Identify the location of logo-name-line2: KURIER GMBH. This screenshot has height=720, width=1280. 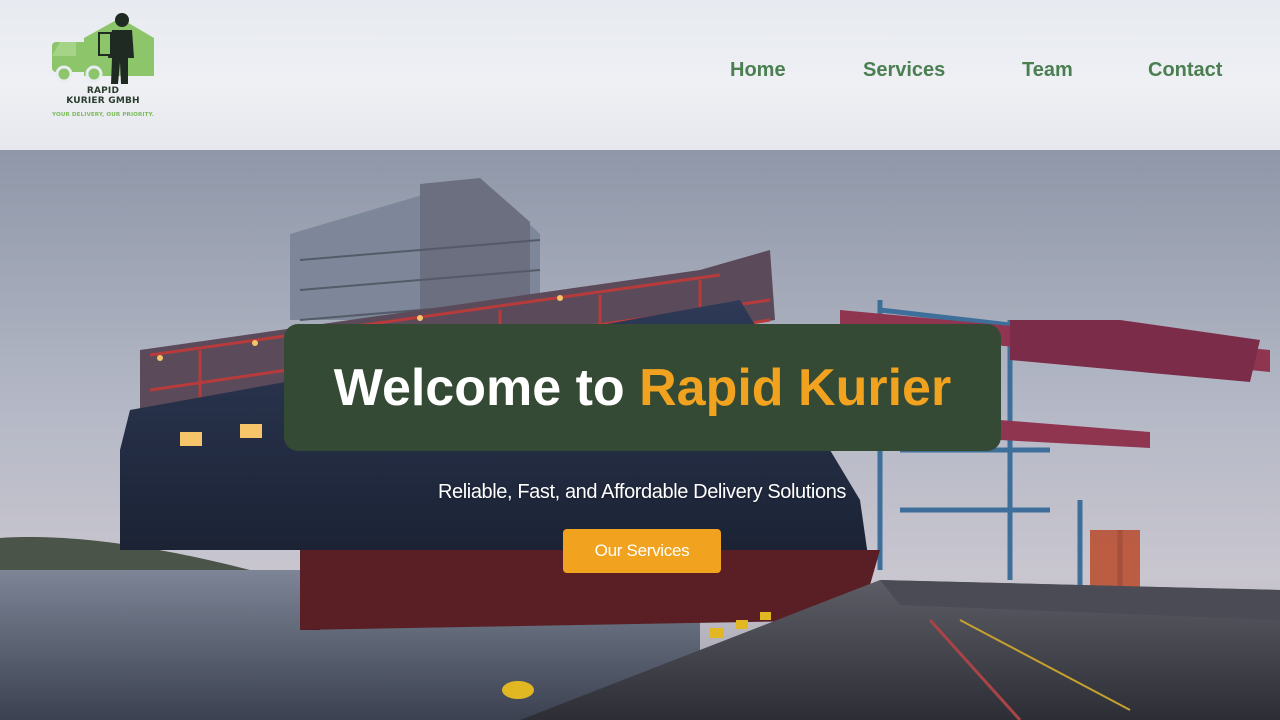
(103, 101).